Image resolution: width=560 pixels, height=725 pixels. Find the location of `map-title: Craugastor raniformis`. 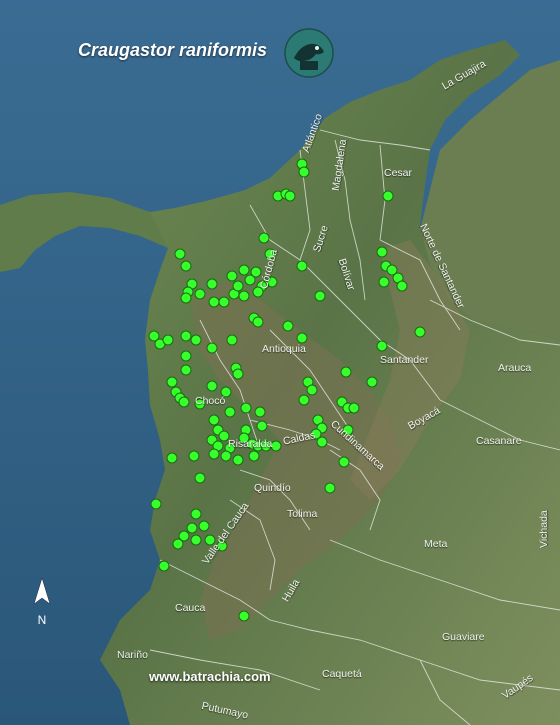

map-title: Craugastor raniformis is located at coordinates (173, 50).